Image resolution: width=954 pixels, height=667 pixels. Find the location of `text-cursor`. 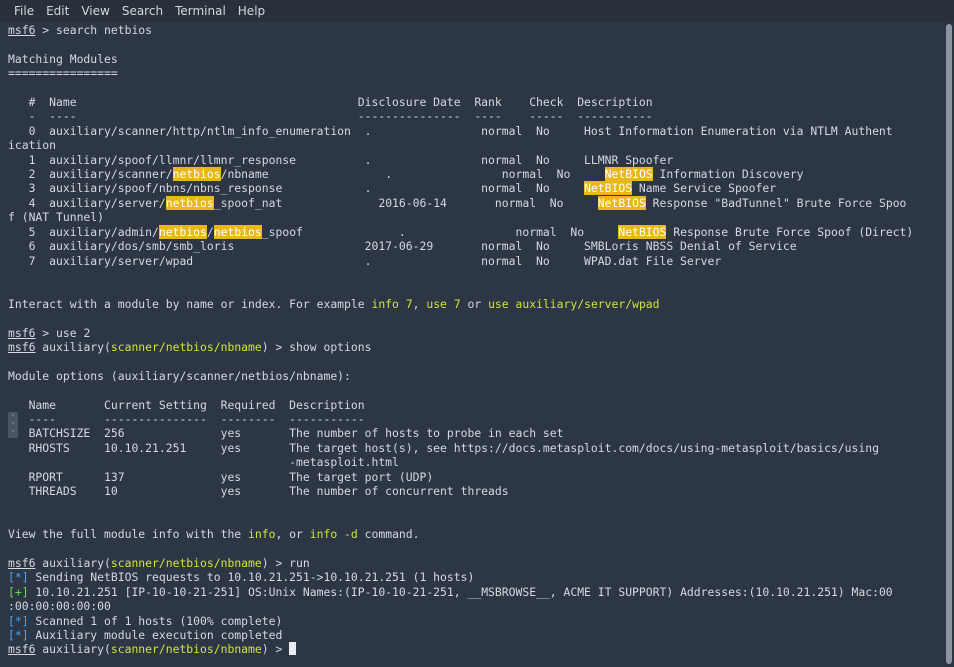

text-cursor is located at coordinates (293, 649).